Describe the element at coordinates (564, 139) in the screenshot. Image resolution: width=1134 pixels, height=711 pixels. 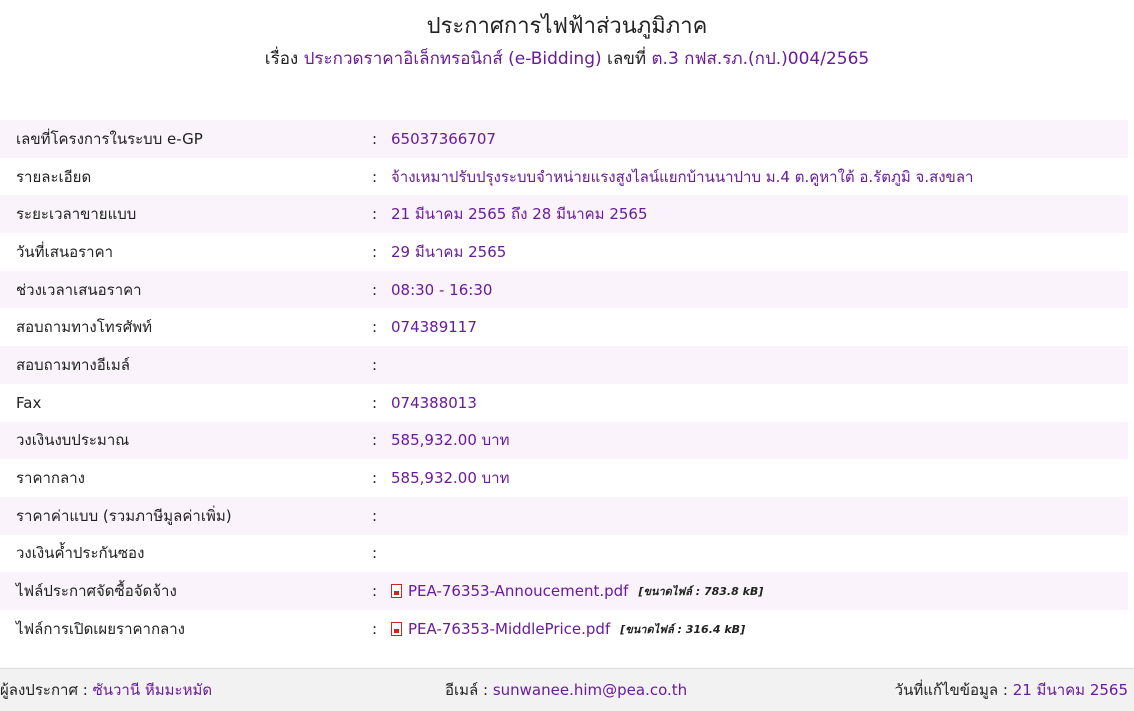
I see `detail-row-egp-project-number: เลขที่โครงการในระบบ e-GP : 65037366707` at that location.